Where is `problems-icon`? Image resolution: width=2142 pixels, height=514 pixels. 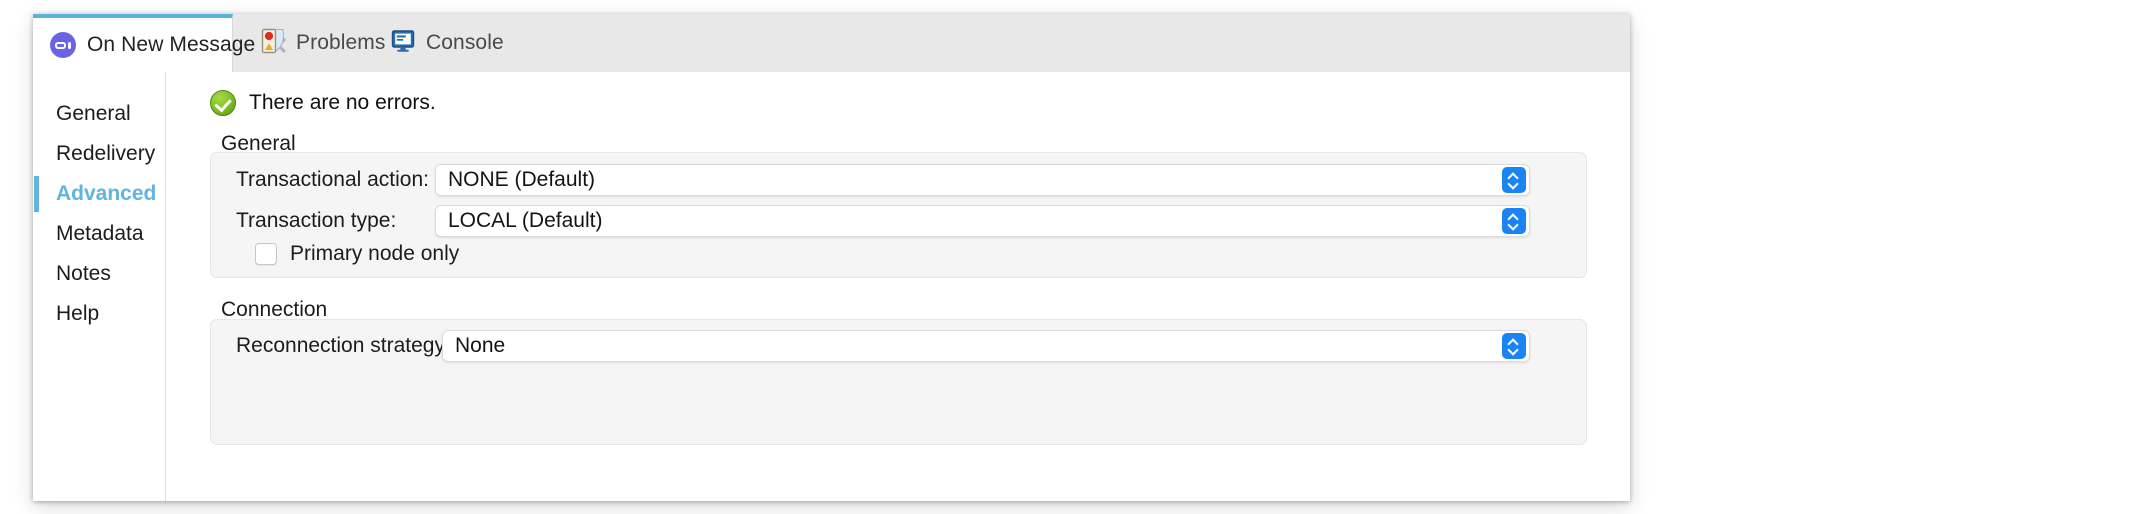
problems-icon is located at coordinates (273, 43).